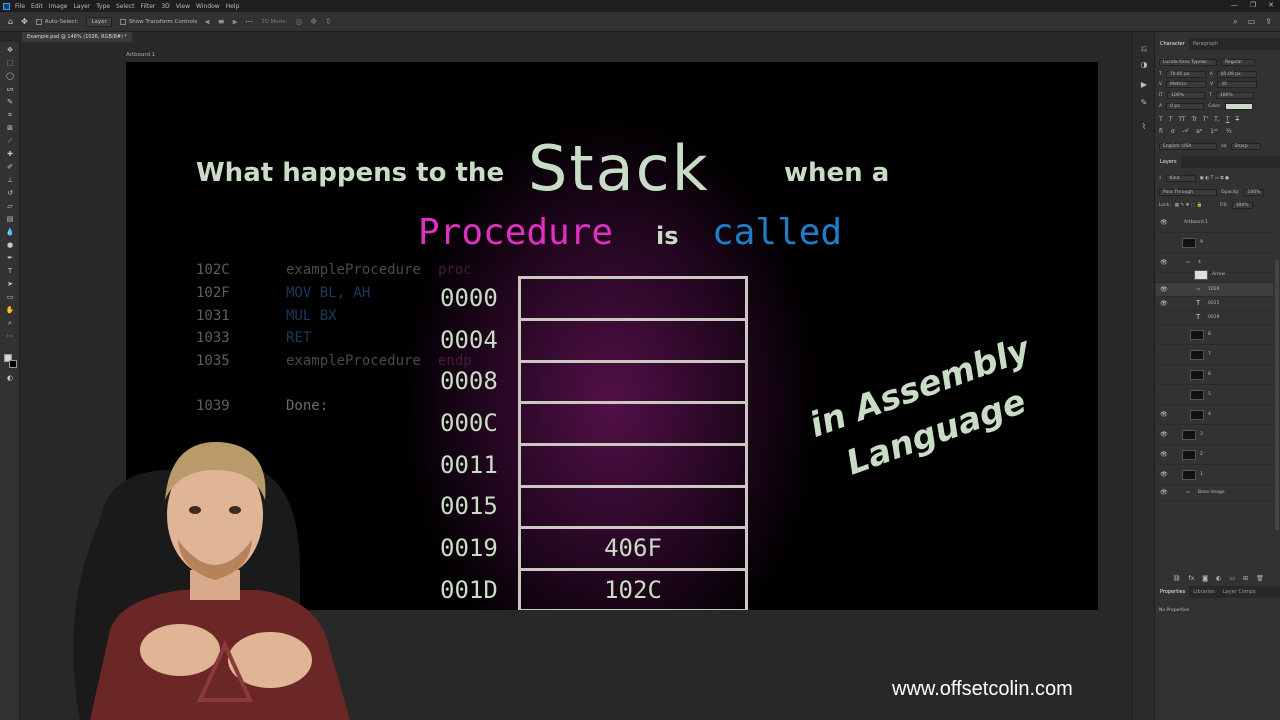 Image resolution: width=1280 pixels, height=720 pixels. Describe the element at coordinates (37, 6) in the screenshot. I see `menu-edit: Edit` at that location.